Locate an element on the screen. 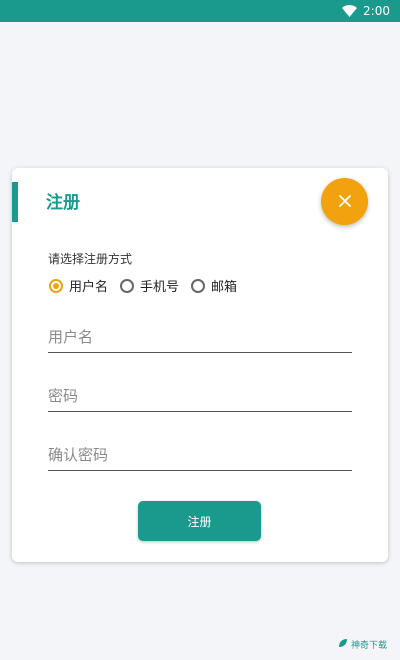 The height and width of the screenshot is (660, 400). watermark-text: 神奇下载 is located at coordinates (369, 646).